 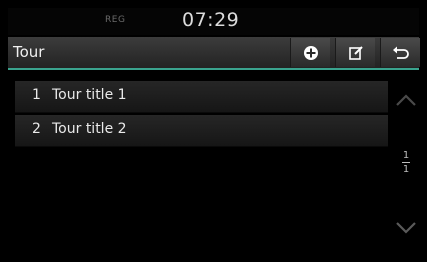 I want to click on page-divider, so click(x=406, y=162).